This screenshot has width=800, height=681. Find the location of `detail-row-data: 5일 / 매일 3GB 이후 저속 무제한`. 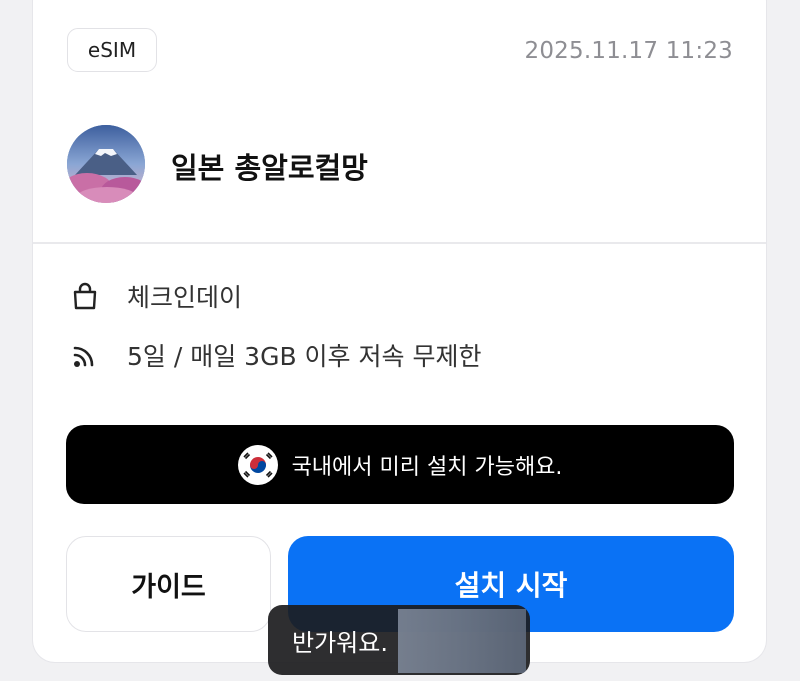

detail-row-data: 5일 / 매일 3GB 이후 저속 무제한 is located at coordinates (274, 355).